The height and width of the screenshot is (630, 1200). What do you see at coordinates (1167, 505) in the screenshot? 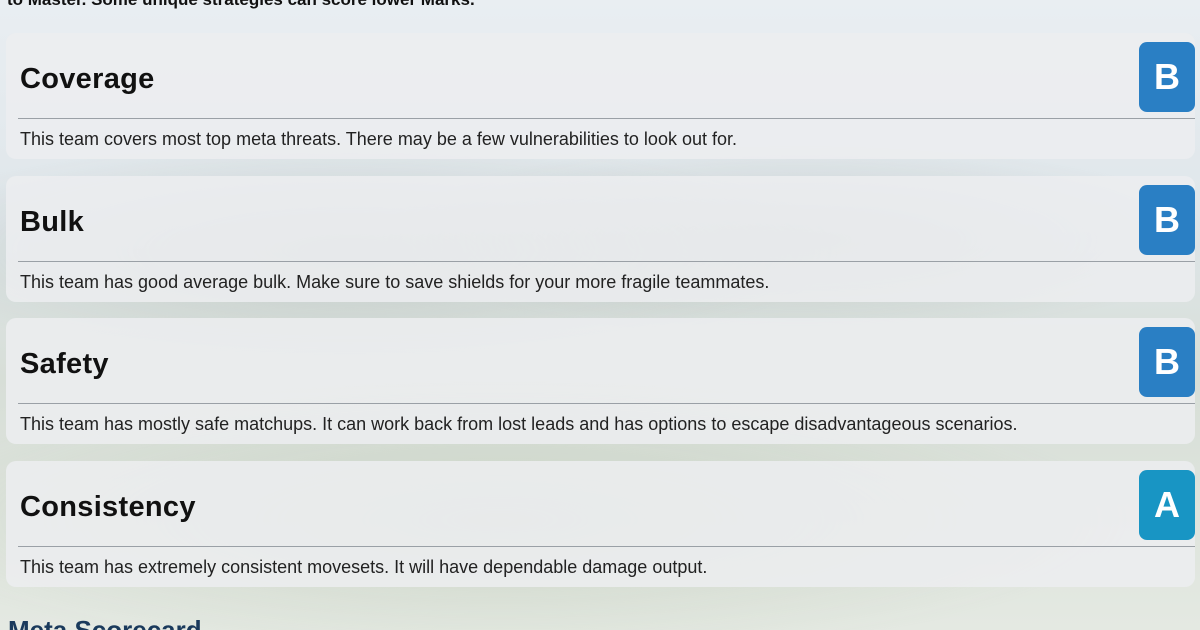
I see `grade-badge: A` at bounding box center [1167, 505].